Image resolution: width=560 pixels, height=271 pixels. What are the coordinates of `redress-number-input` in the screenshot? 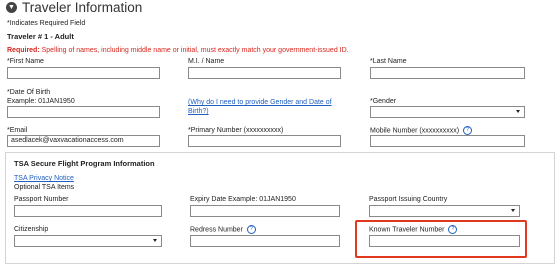 It's located at (265, 241).